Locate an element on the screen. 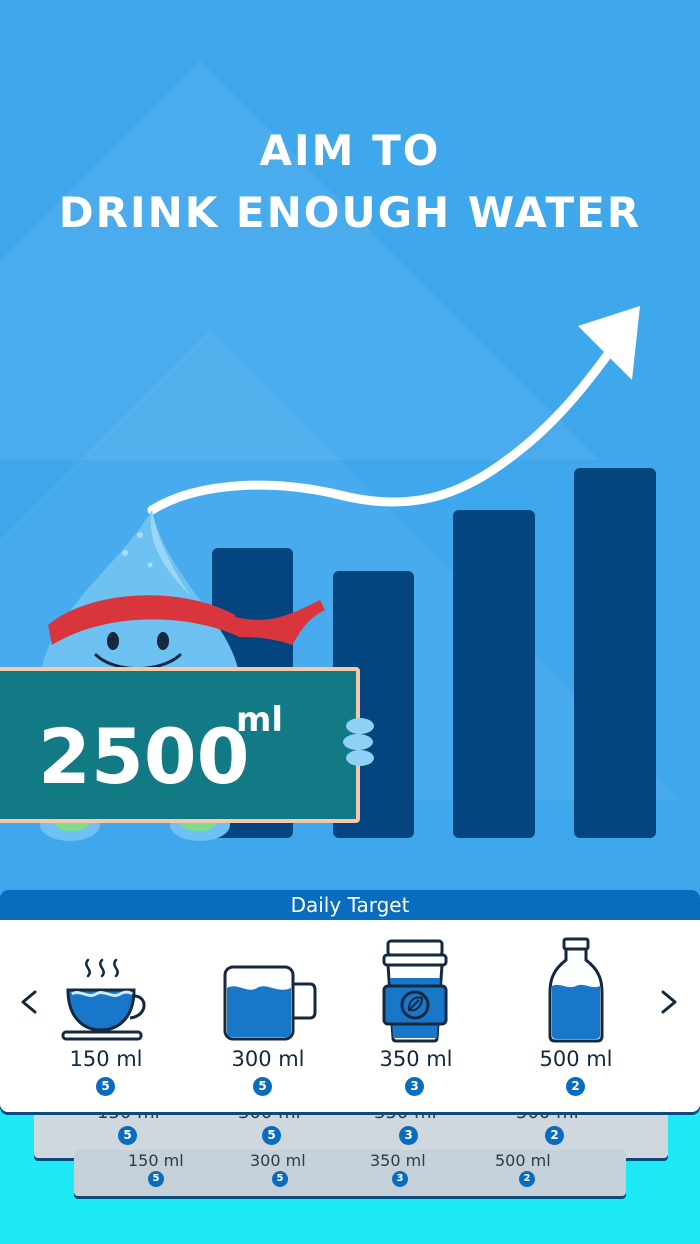 This screenshot has height=1244, width=700. stack-row2-label-3: 350 ml is located at coordinates (398, 1160).